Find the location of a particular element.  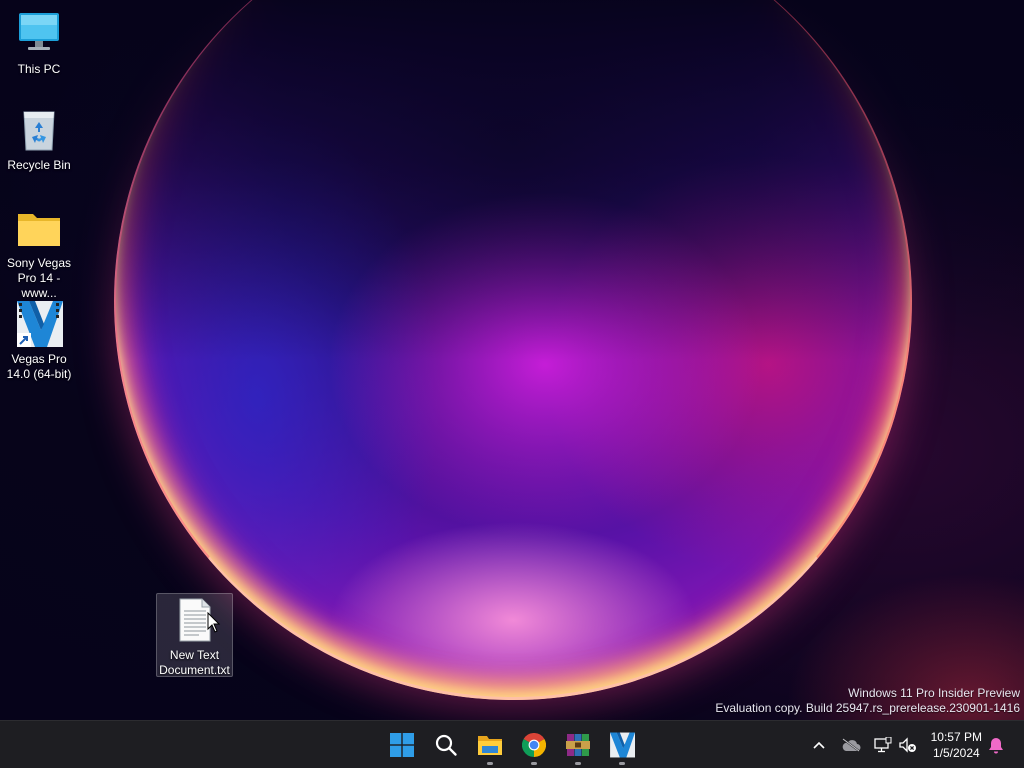

chrome-icon is located at coordinates (534, 745).